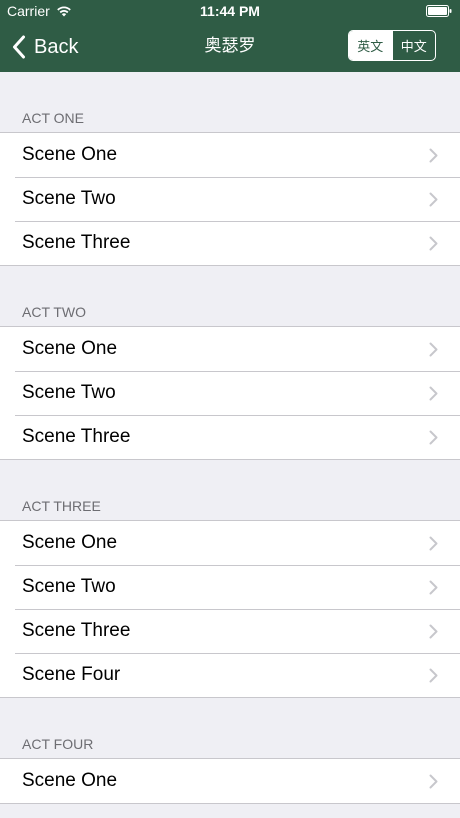 The width and height of the screenshot is (460, 818). What do you see at coordinates (19, 47) in the screenshot?
I see `chevron-left-icon` at bounding box center [19, 47].